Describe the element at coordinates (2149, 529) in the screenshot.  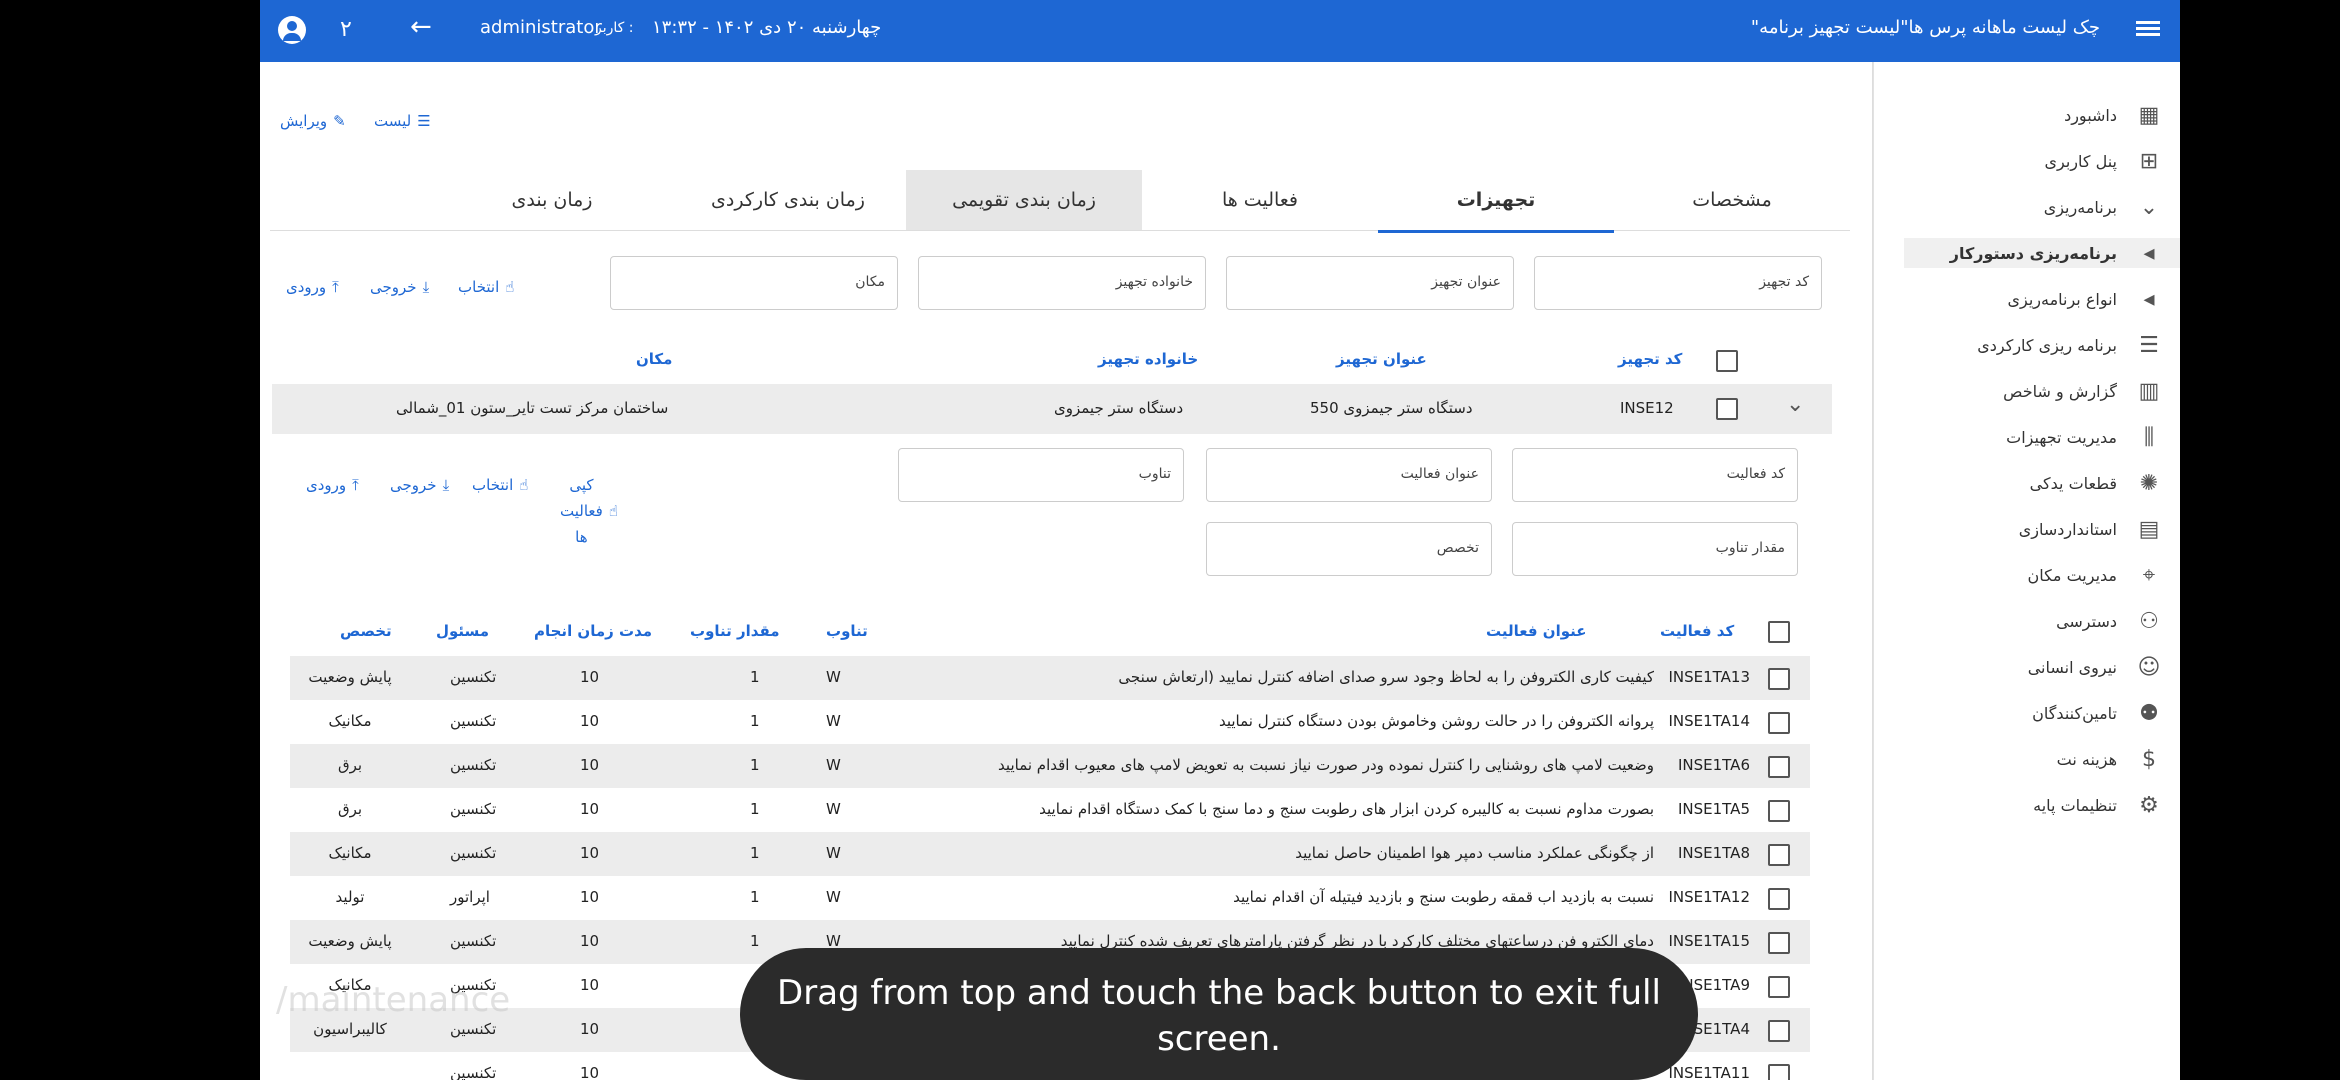
I see `clipboard-icon: ▤` at that location.